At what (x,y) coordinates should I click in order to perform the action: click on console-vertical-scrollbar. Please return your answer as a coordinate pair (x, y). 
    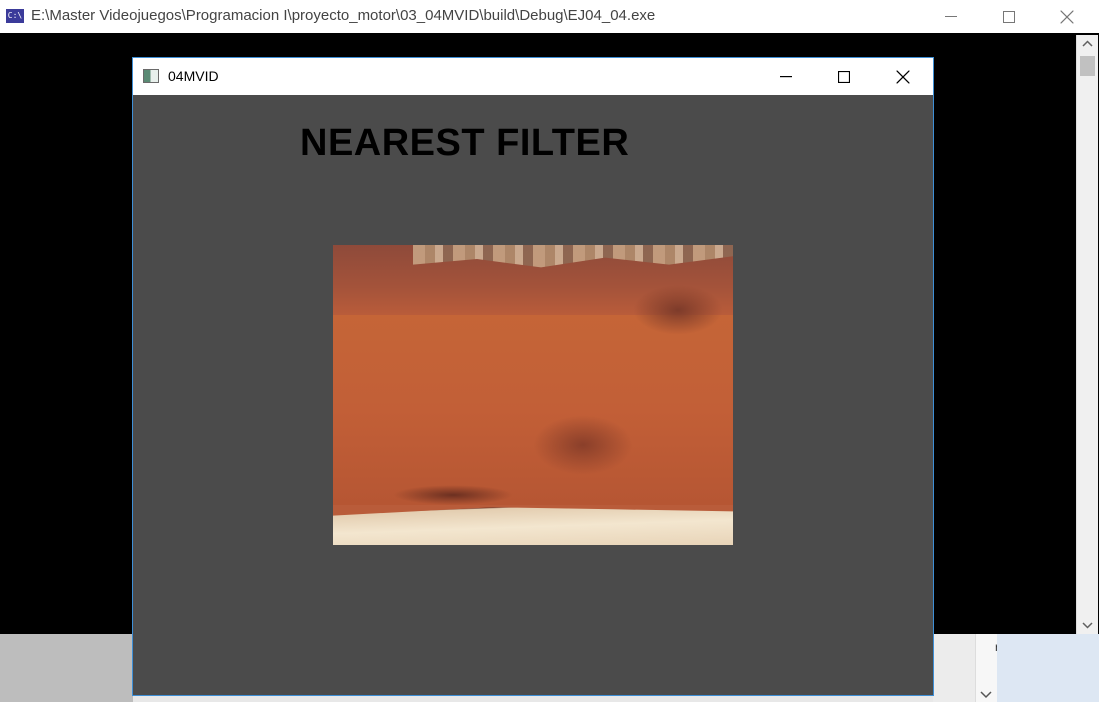
    Looking at the image, I should click on (1087, 334).